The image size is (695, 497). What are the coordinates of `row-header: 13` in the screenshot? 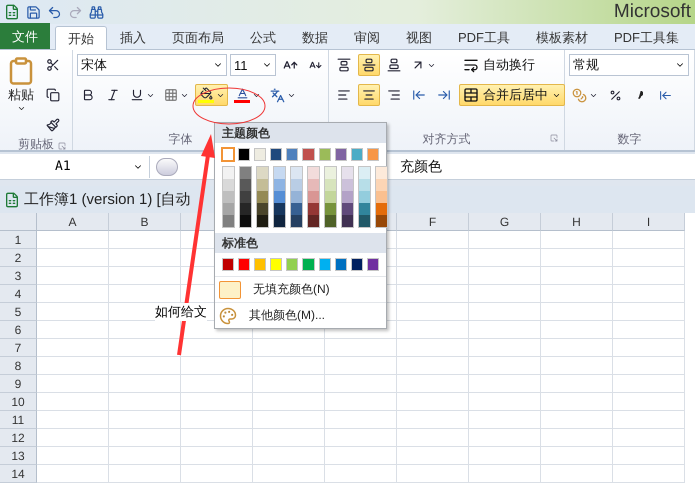 It's located at (18, 456).